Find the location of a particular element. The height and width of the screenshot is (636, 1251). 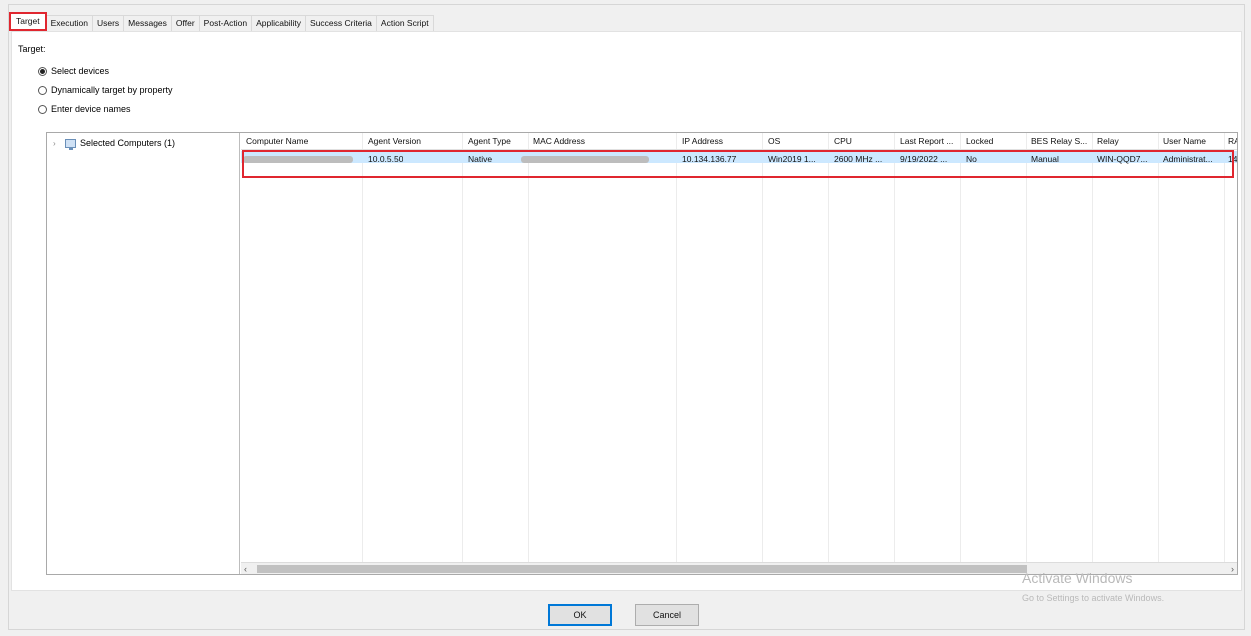

column-header-ra: RA is located at coordinates (1232, 141).